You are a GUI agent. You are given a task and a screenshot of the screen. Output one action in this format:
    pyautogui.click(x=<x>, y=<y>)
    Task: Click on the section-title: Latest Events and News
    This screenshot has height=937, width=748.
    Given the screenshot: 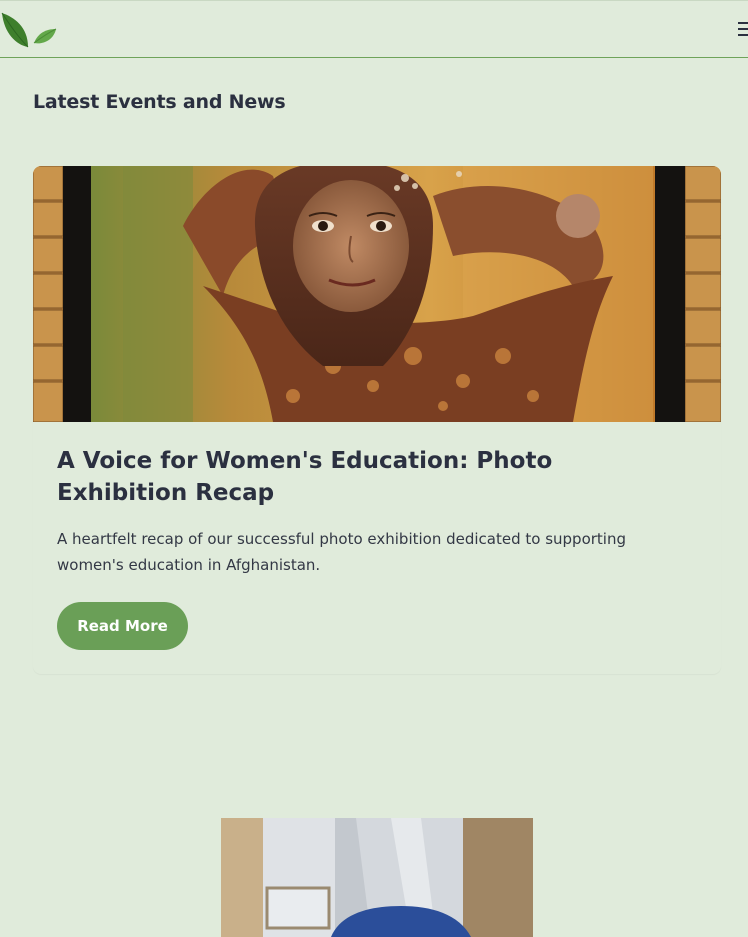 What is the action you would take?
    pyautogui.click(x=159, y=102)
    